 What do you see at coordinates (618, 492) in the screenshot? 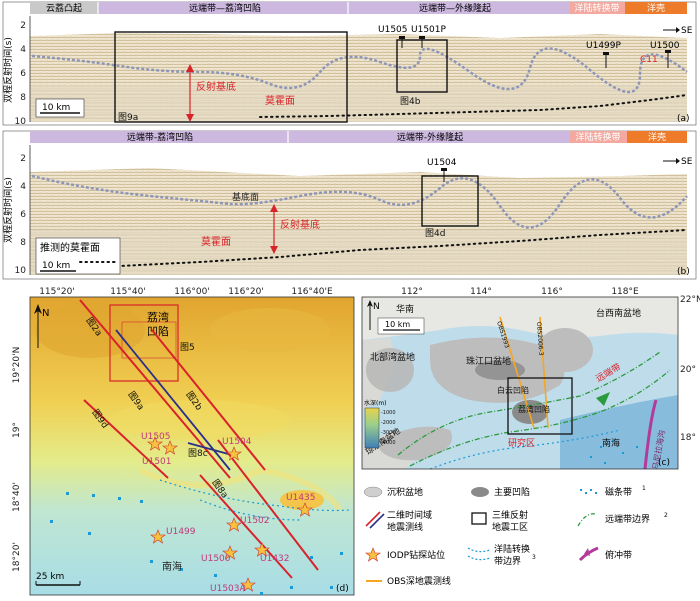
I see `legend-label-2: 磁条带` at bounding box center [618, 492].